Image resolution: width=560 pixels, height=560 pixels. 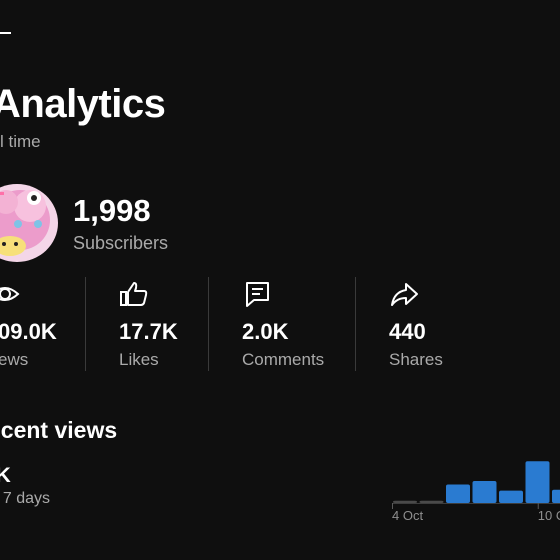 I want to click on page-title: Analytics, so click(x=83, y=104).